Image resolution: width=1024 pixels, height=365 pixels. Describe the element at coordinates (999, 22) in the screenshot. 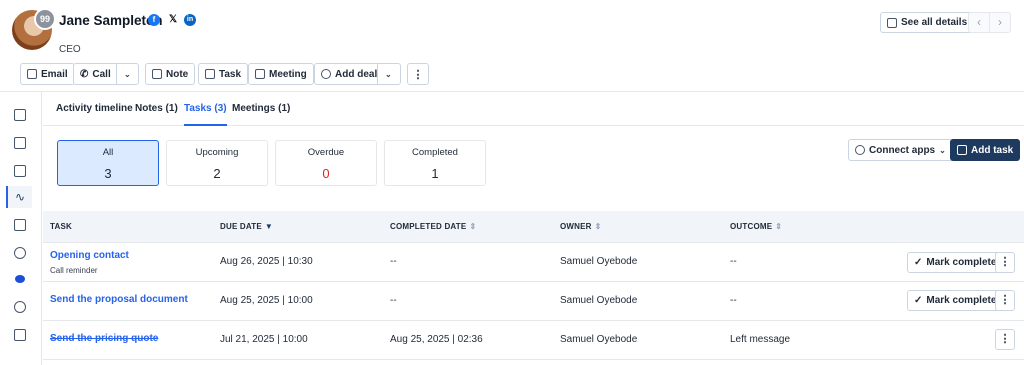

I see `chevron-right-icon: ›` at that location.